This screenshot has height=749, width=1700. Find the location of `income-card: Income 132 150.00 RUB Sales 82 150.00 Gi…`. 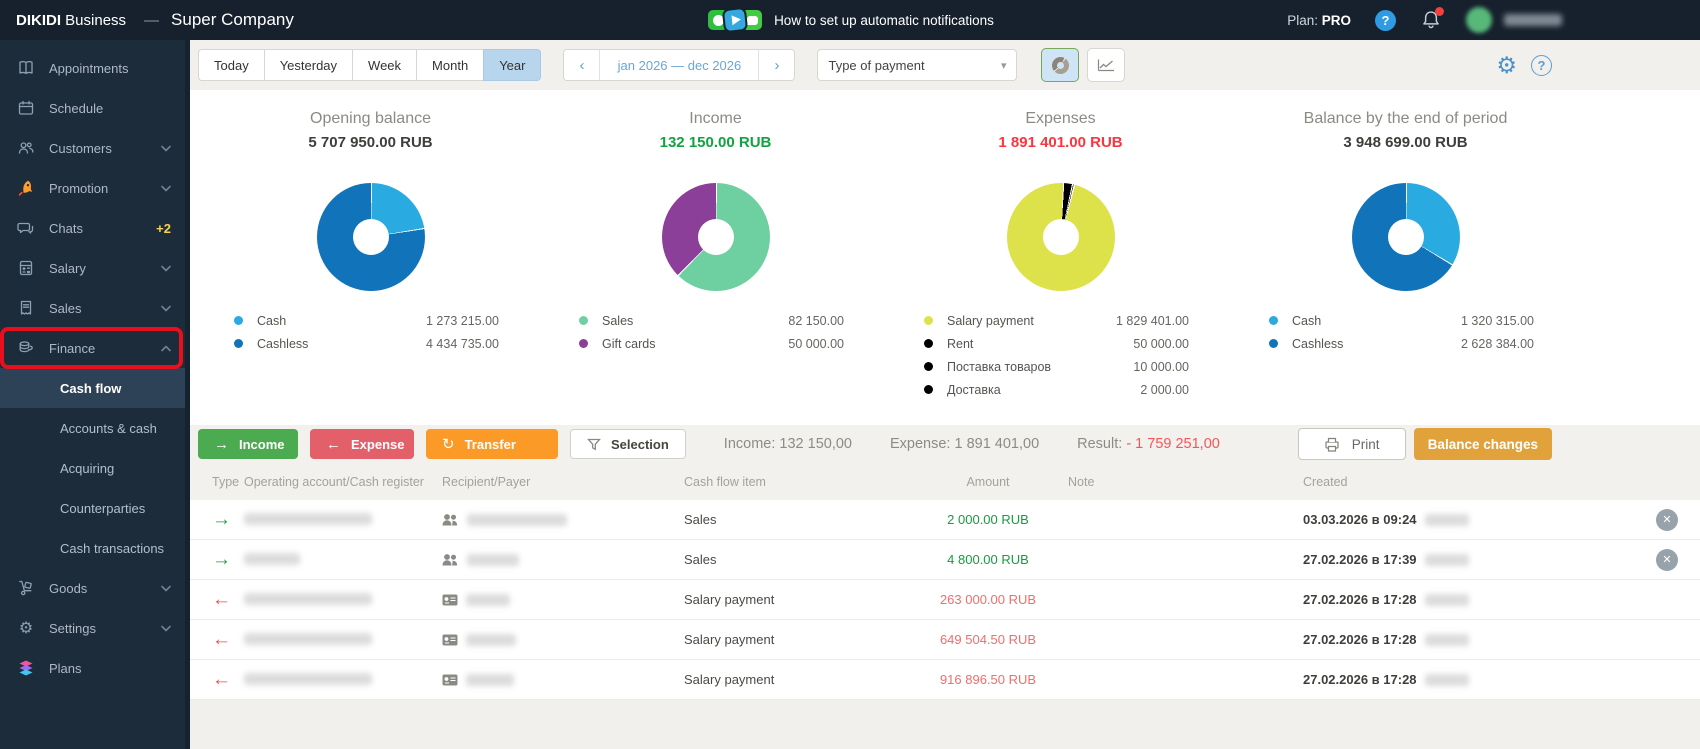

income-card: Income 132 150.00 RUB Sales 82 150.00 Gi… is located at coordinates (715, 257).